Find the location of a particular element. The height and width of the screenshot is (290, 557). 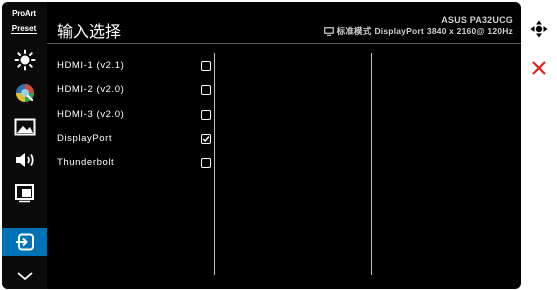

model-name: ASUS PA32UCG is located at coordinates (477, 20).